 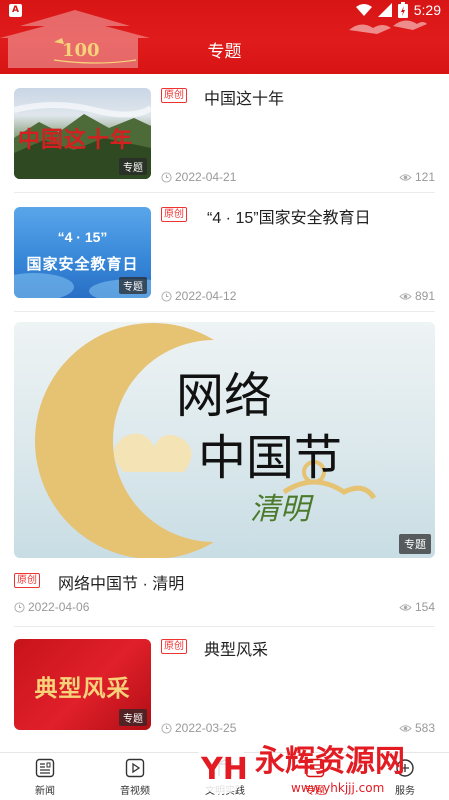 I want to click on item-thumbnail: “4 · 15” 国家安全教育日 专题, so click(x=82, y=252).